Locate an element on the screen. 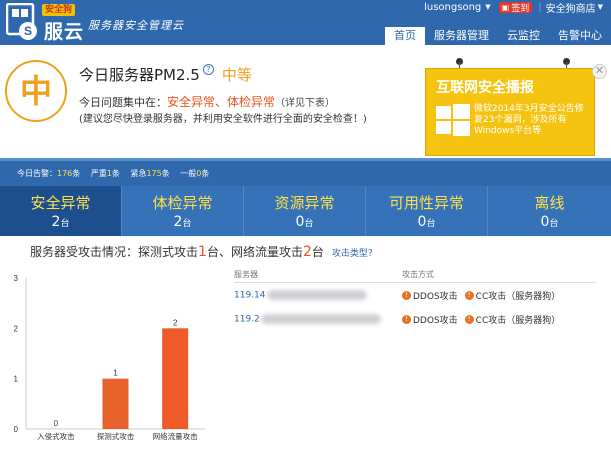 The width and height of the screenshot is (611, 450). nav-tab-cloud-monitor: 云监控 is located at coordinates (523, 36).